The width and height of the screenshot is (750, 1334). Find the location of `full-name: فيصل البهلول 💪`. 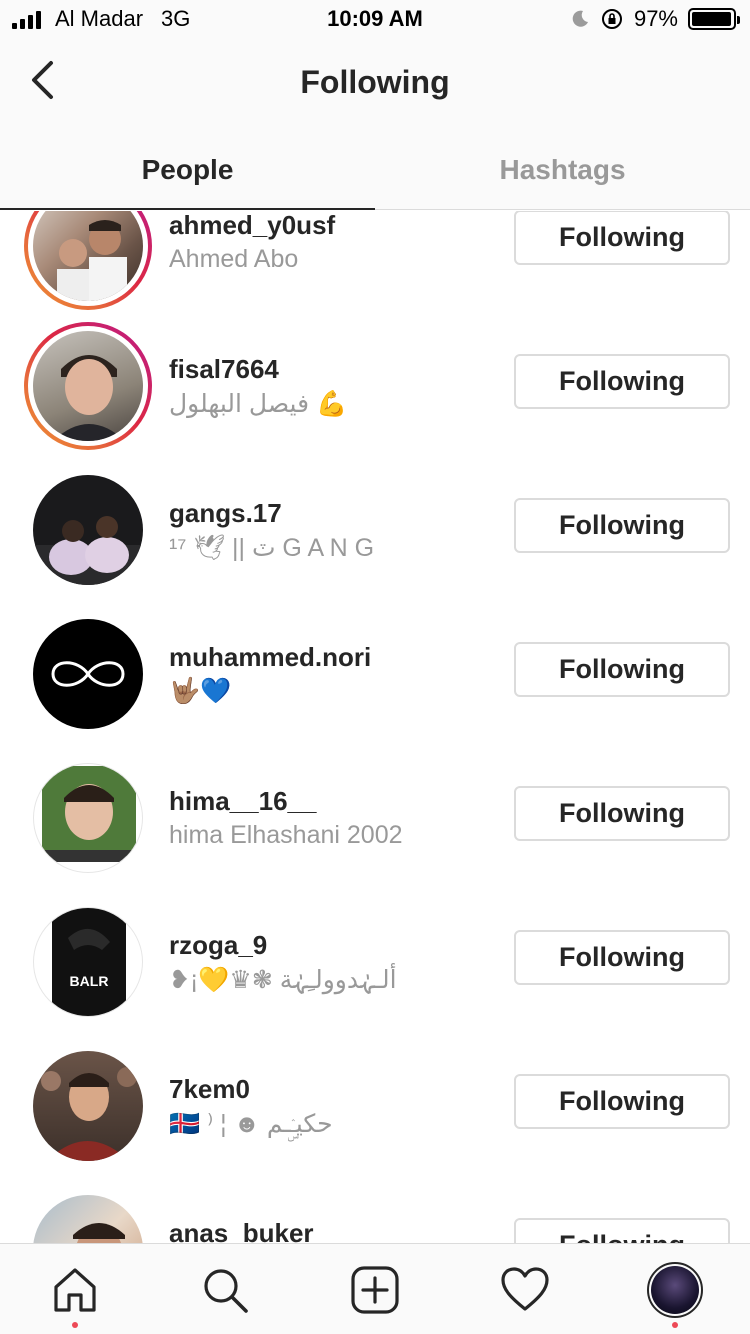

full-name: فيصل البهلول 💪 is located at coordinates (258, 404).